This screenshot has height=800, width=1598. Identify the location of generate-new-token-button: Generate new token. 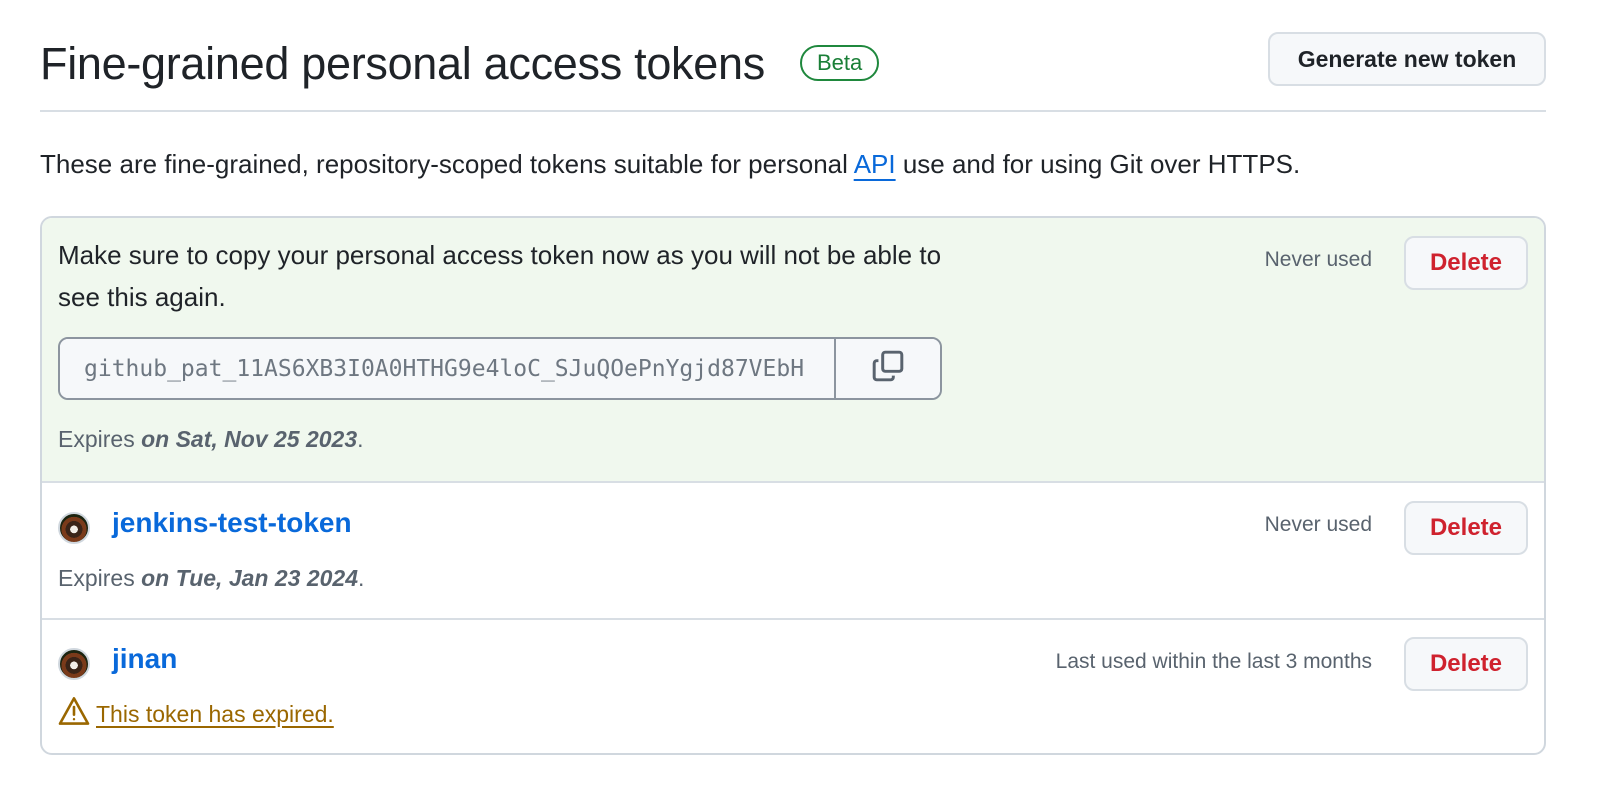
(1407, 59).